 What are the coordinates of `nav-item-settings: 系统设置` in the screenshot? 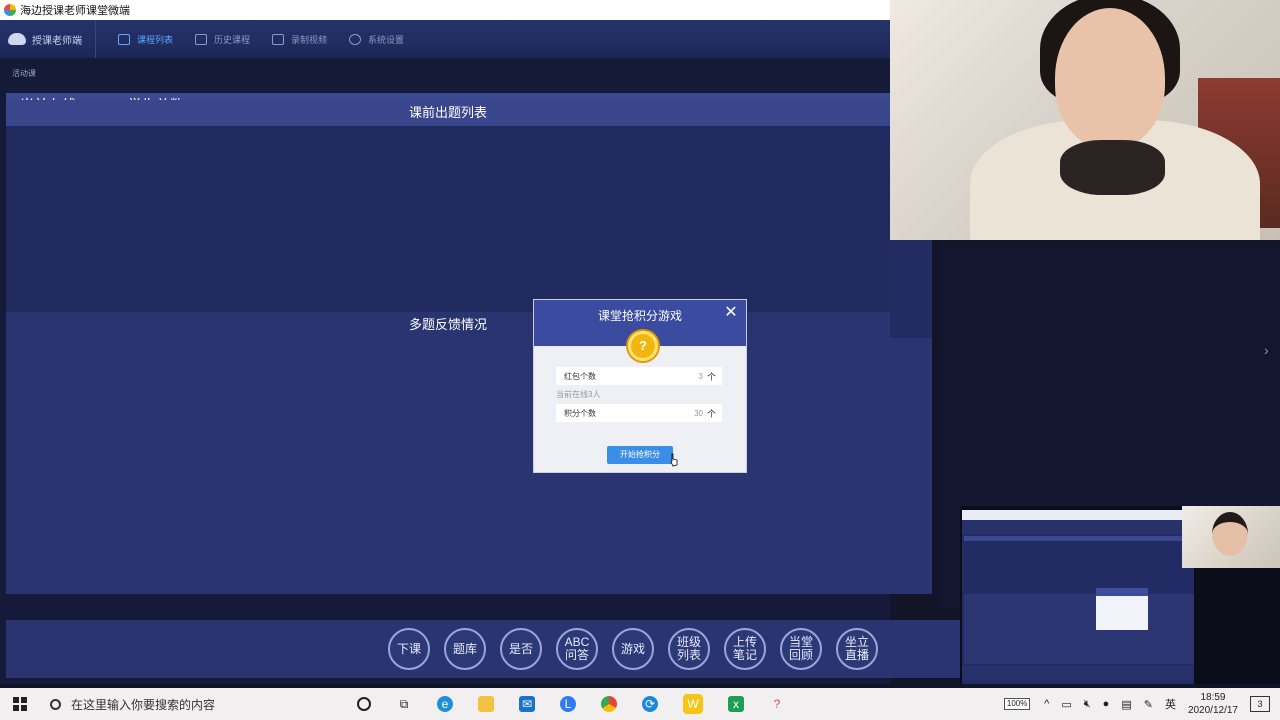 It's located at (376, 39).